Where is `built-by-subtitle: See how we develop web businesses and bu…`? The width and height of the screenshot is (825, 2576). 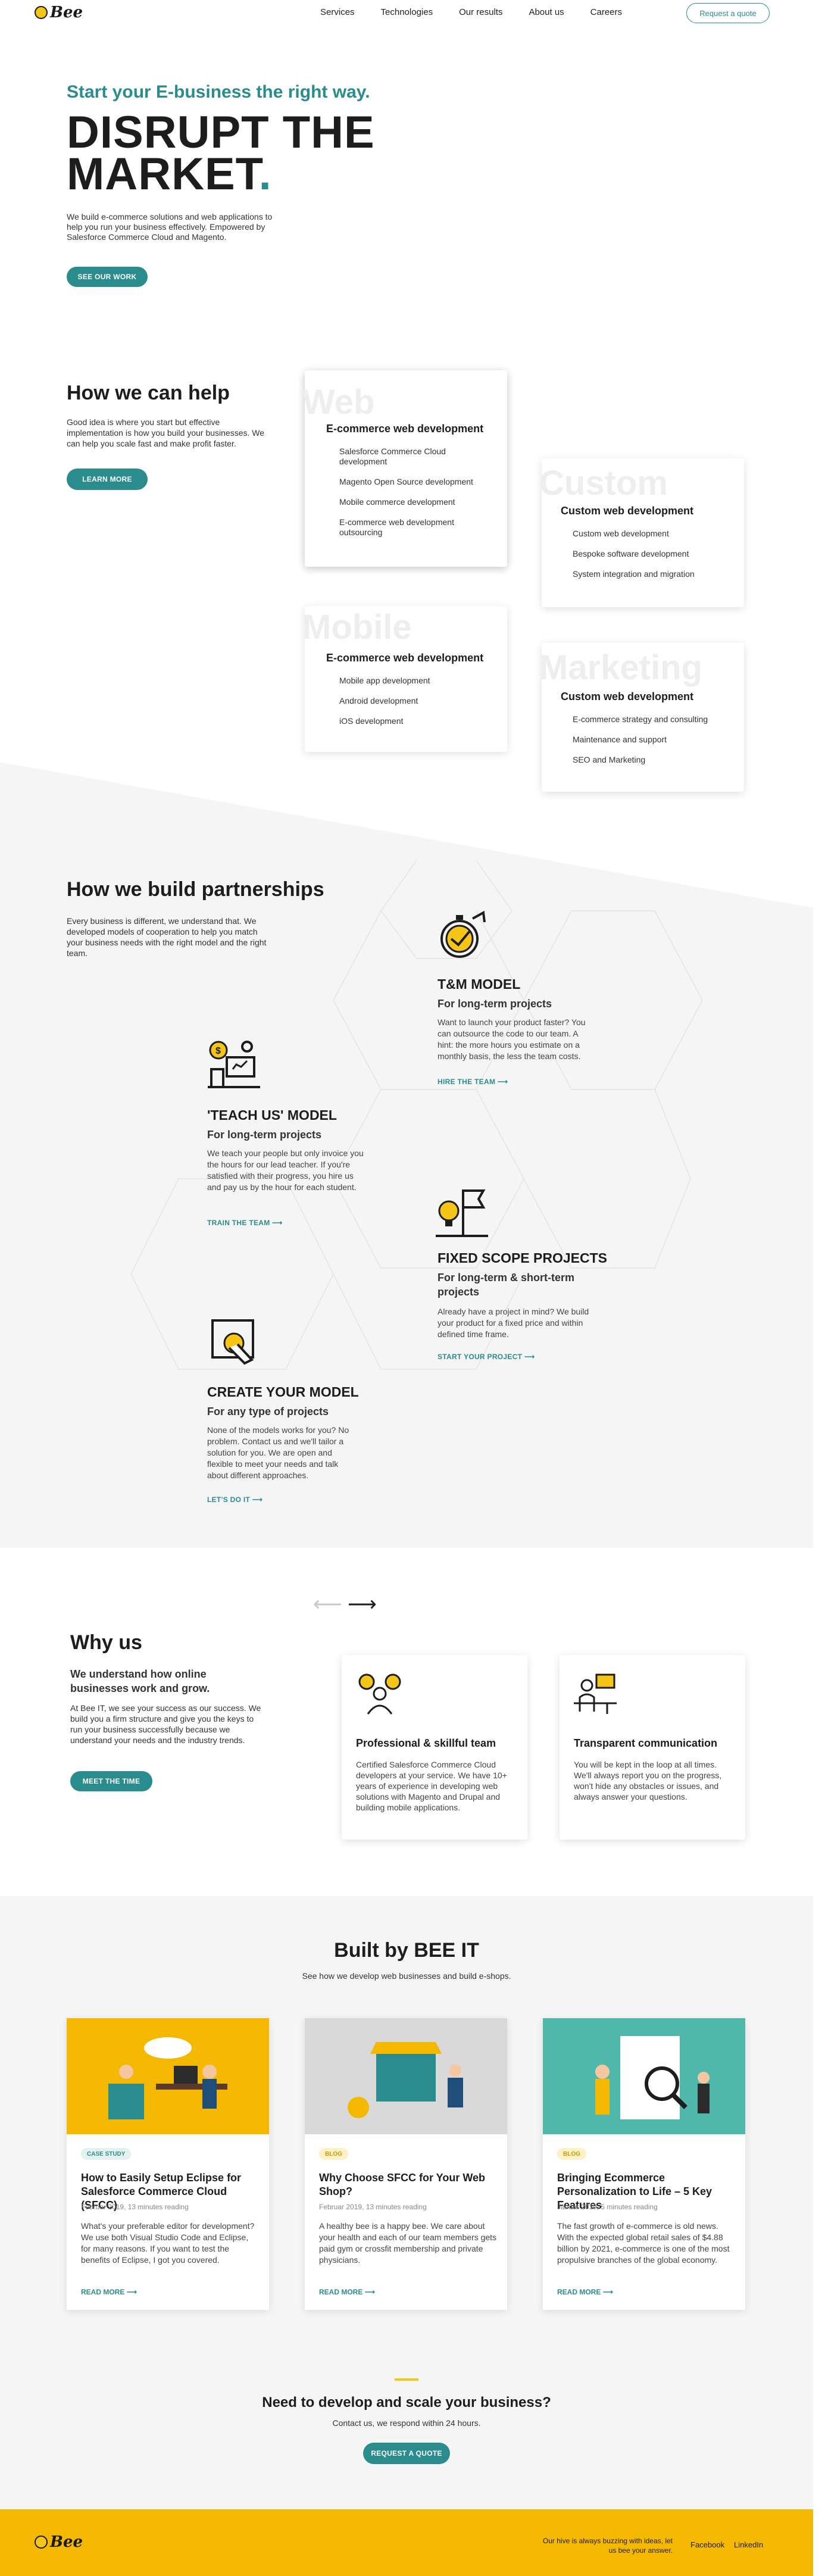 built-by-subtitle: See how we develop web businesses and bu… is located at coordinates (406, 1976).